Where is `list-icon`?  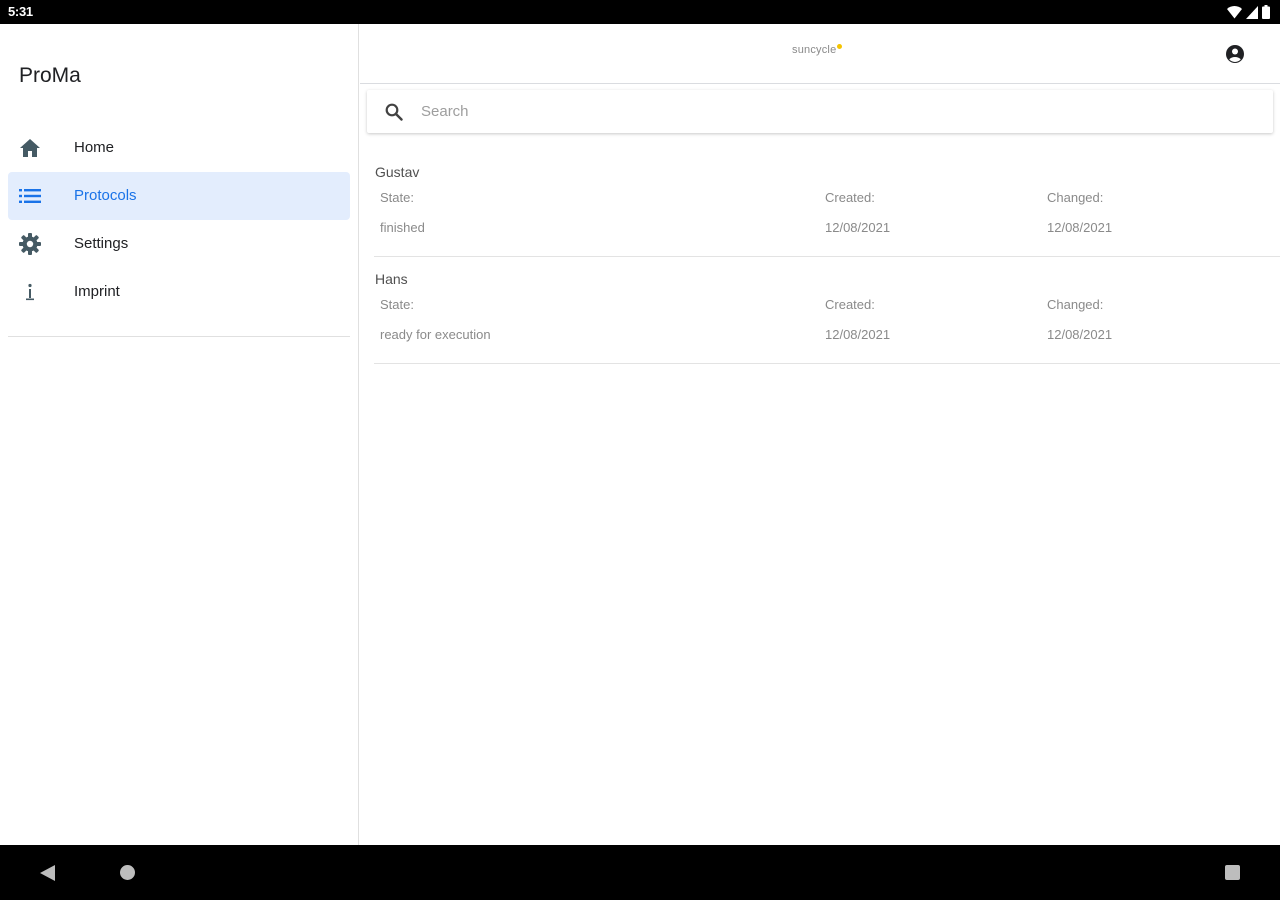
list-icon is located at coordinates (30, 196).